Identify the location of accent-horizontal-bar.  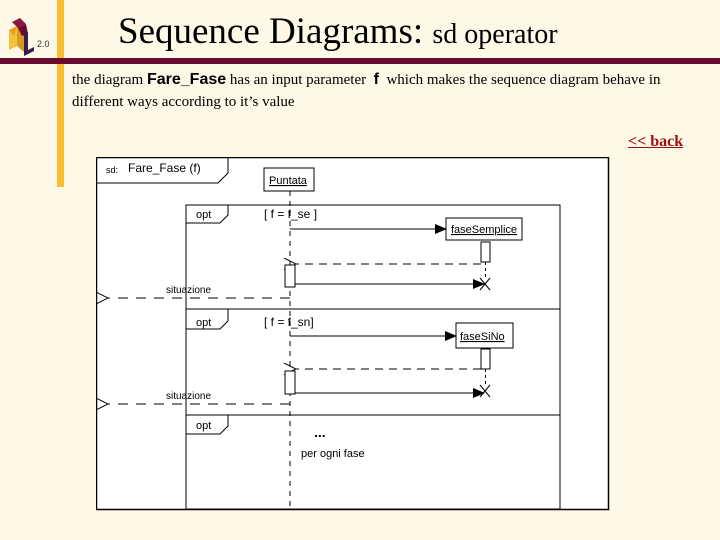
(360, 61).